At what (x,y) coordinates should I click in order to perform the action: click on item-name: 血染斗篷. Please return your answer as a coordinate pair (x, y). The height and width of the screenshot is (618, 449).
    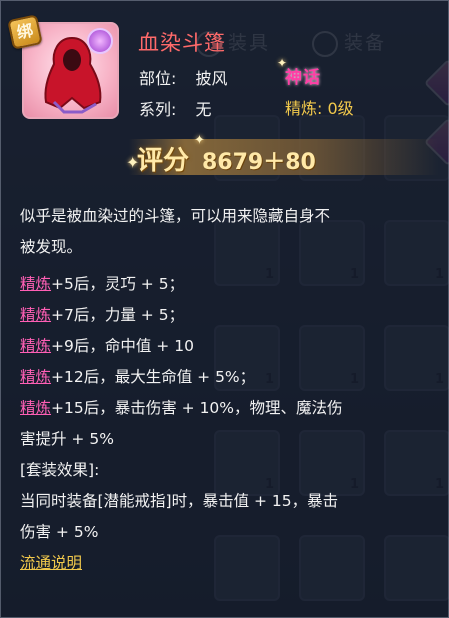
    Looking at the image, I should click on (182, 43).